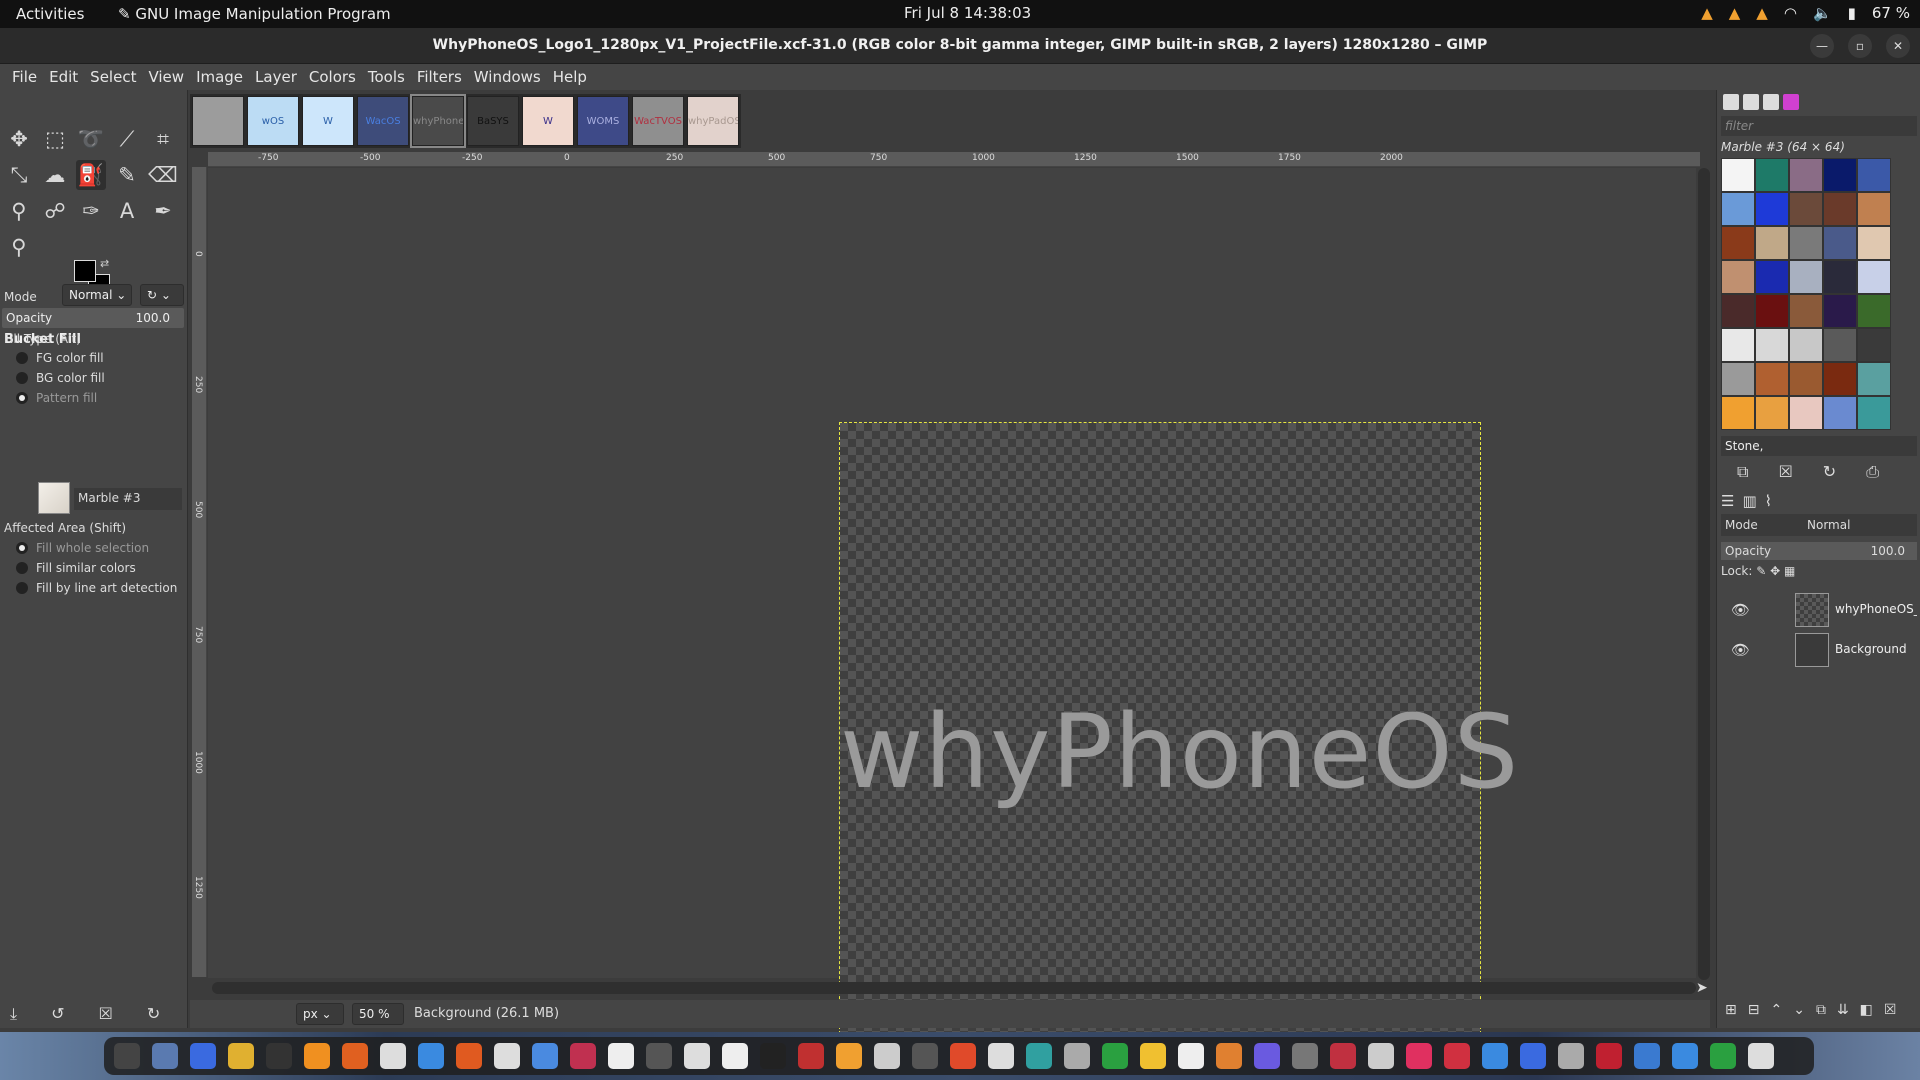 The height and width of the screenshot is (1080, 1920). I want to click on paintbrush-tool-icon: ✎, so click(127, 175).